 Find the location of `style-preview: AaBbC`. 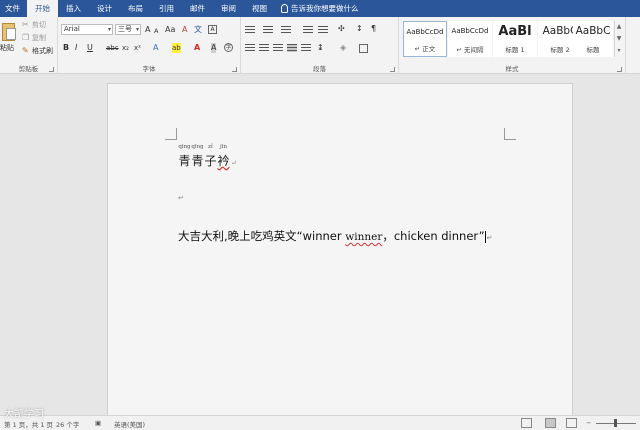

style-preview: AaBbC is located at coordinates (593, 31).